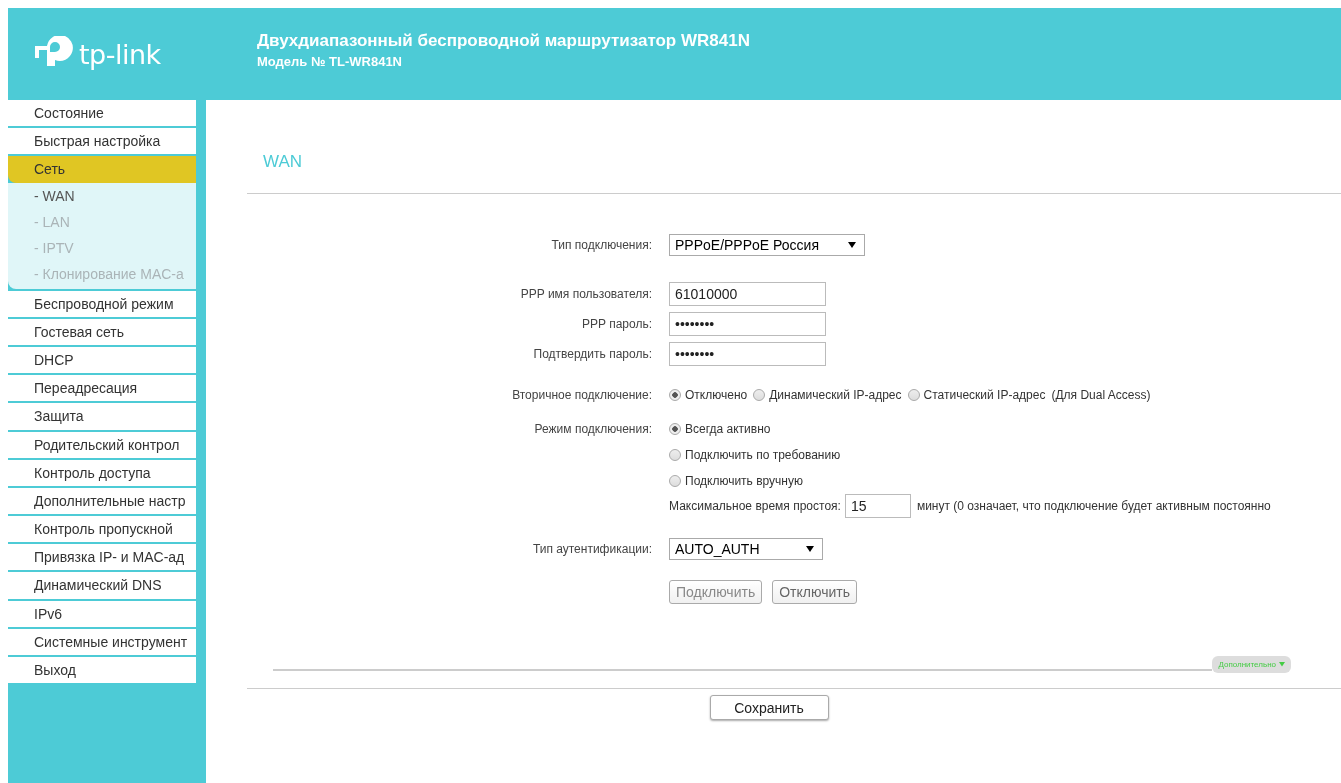  I want to click on sidebar-item: IPv6, so click(102, 613).